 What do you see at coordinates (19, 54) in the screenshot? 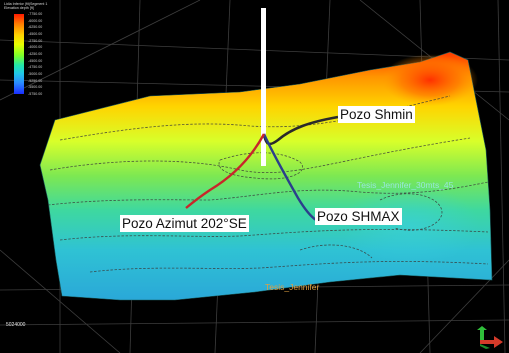
I see `color-scale-bar` at bounding box center [19, 54].